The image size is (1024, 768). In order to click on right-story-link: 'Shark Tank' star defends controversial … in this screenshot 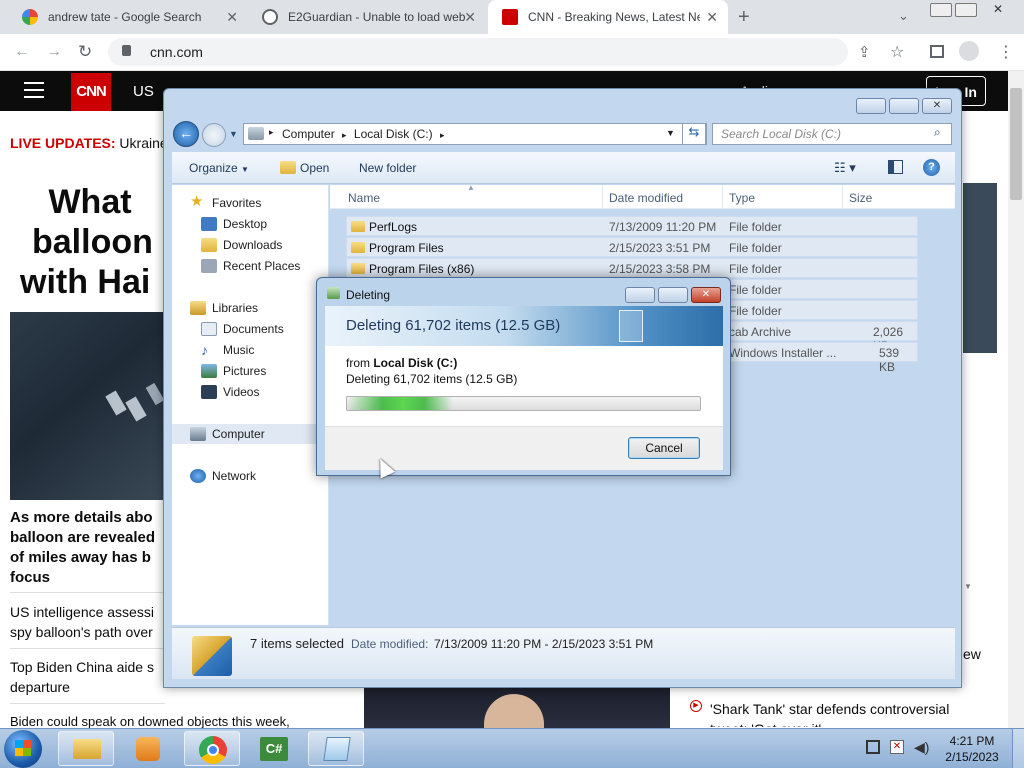, I will do `click(855, 713)`.